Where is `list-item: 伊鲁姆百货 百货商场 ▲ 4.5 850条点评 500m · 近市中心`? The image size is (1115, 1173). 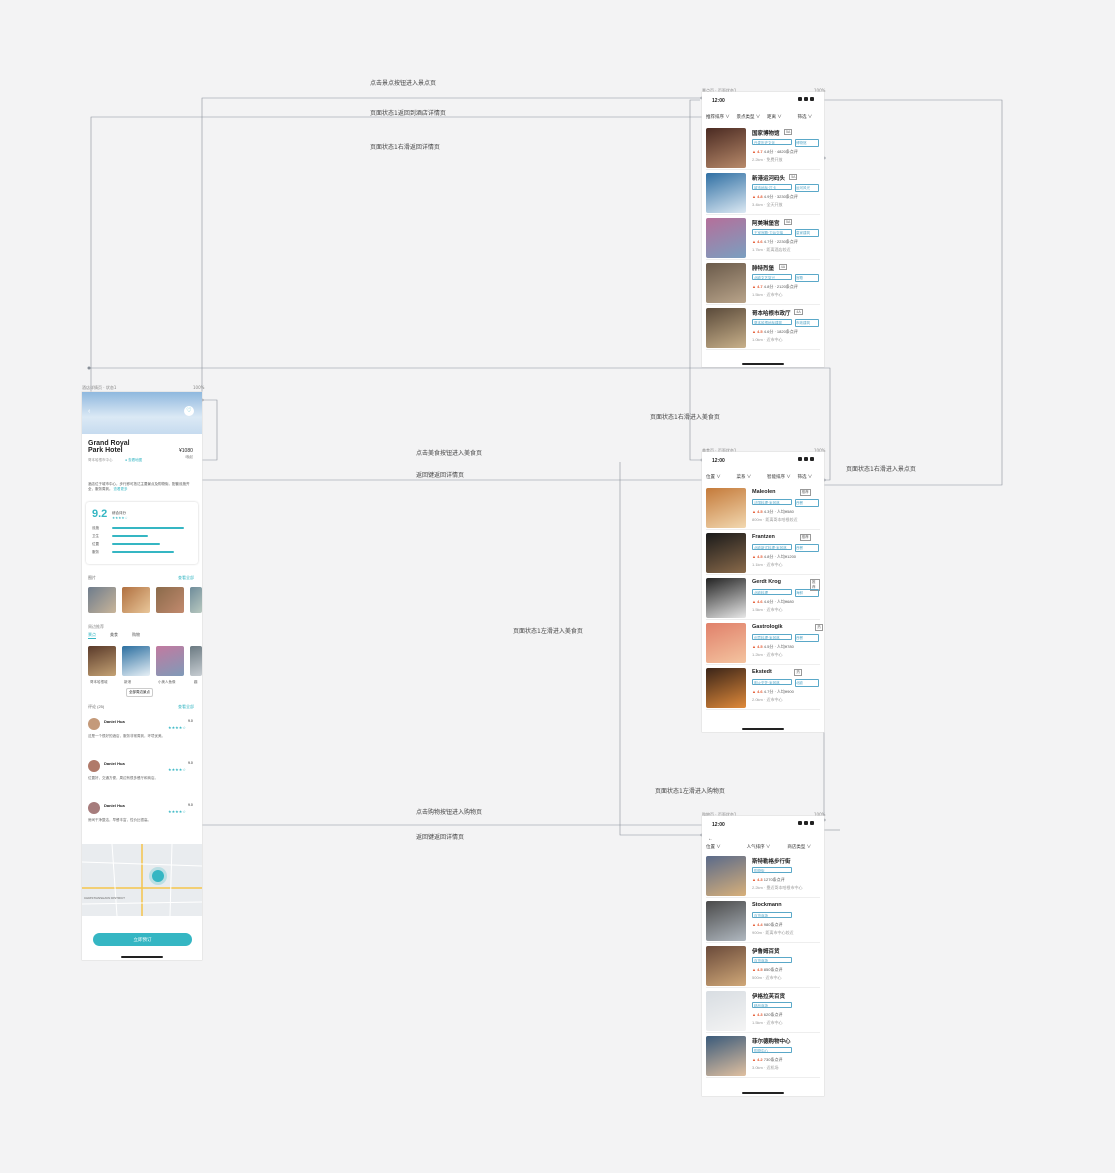
list-item: 伊鲁姆百货 百货商场 ▲ 4.5 850条点评 500m · 近市中心 is located at coordinates (763, 966).